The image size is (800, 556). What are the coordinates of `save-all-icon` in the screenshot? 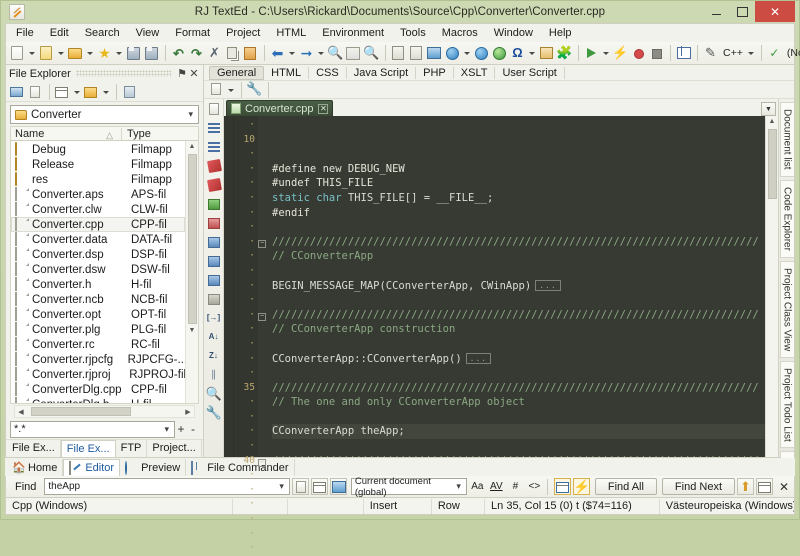 It's located at (151, 53).